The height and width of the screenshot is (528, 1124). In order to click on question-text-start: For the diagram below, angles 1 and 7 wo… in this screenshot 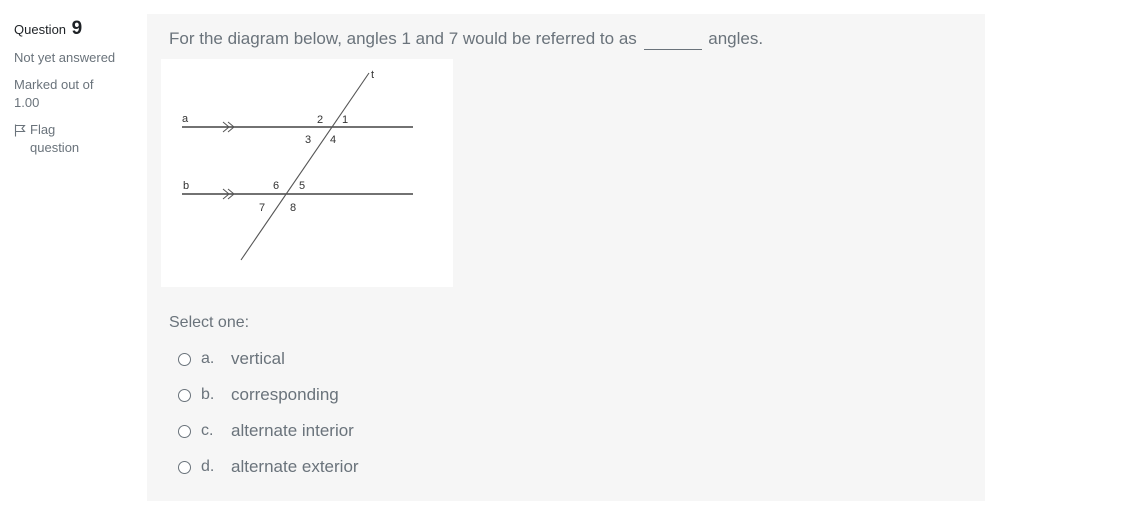, I will do `click(403, 38)`.